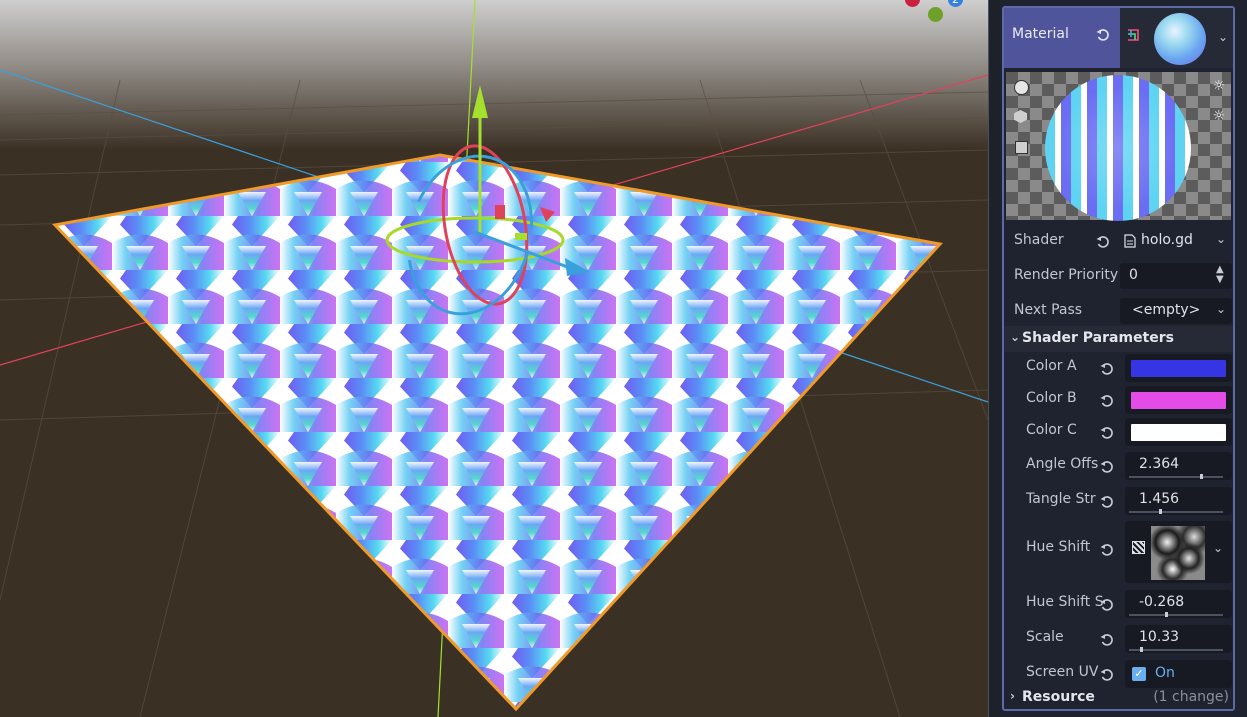  What do you see at coordinates (1107, 550) in the screenshot?
I see `hue-shift-reset-icon` at bounding box center [1107, 550].